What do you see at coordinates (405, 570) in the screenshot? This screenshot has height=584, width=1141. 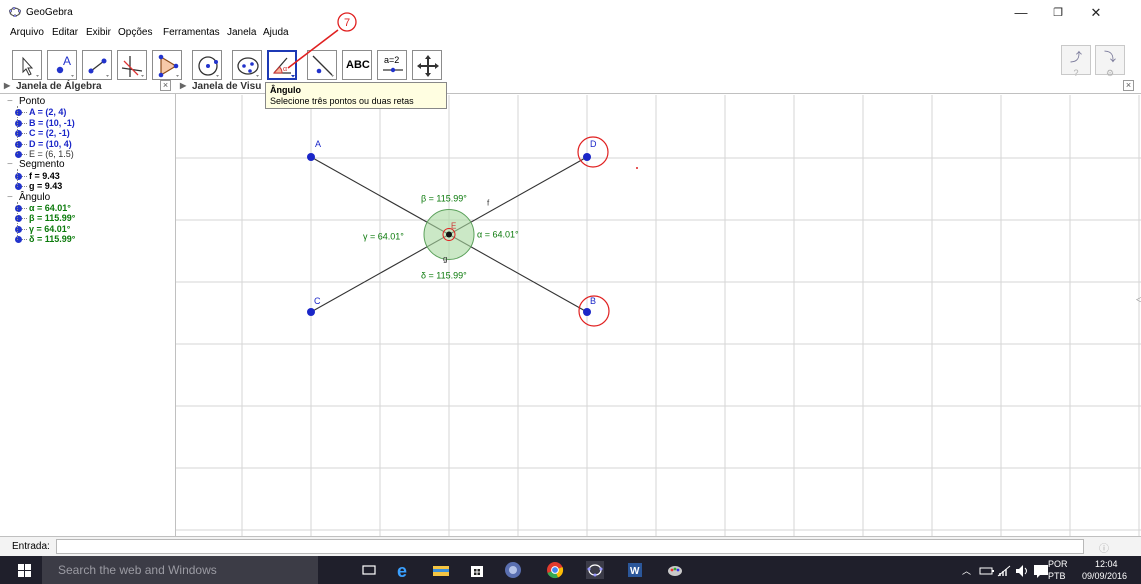 I see `edge-browser-icon: e` at bounding box center [405, 570].